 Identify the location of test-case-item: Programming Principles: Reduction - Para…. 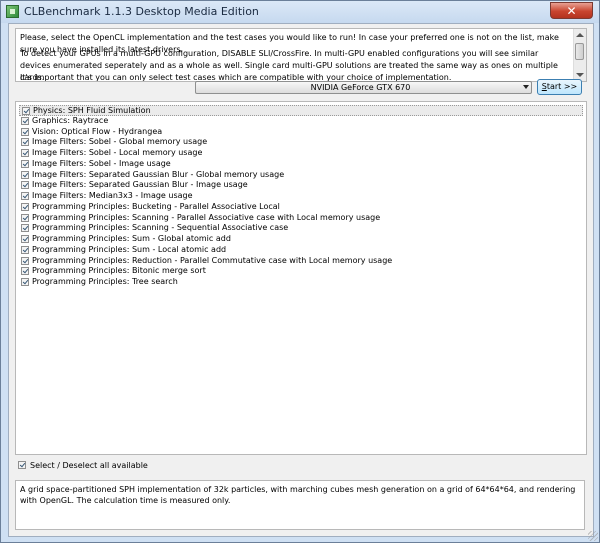
(301, 261).